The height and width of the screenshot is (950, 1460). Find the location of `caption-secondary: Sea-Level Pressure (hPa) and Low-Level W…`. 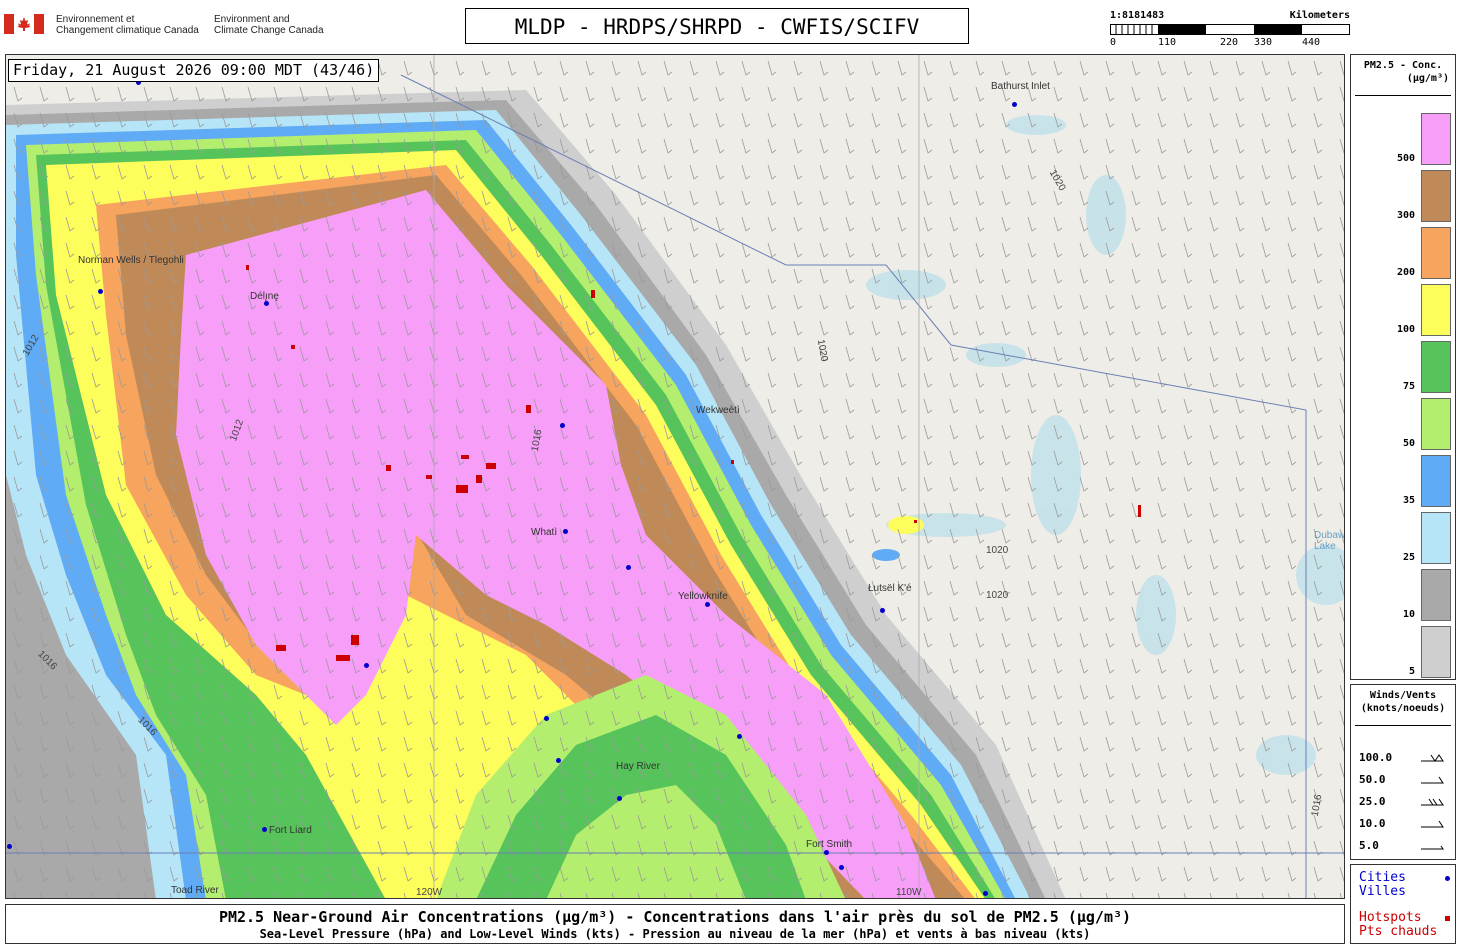

caption-secondary: Sea-Level Pressure (hPa) and Low-Level W… is located at coordinates (675, 934).